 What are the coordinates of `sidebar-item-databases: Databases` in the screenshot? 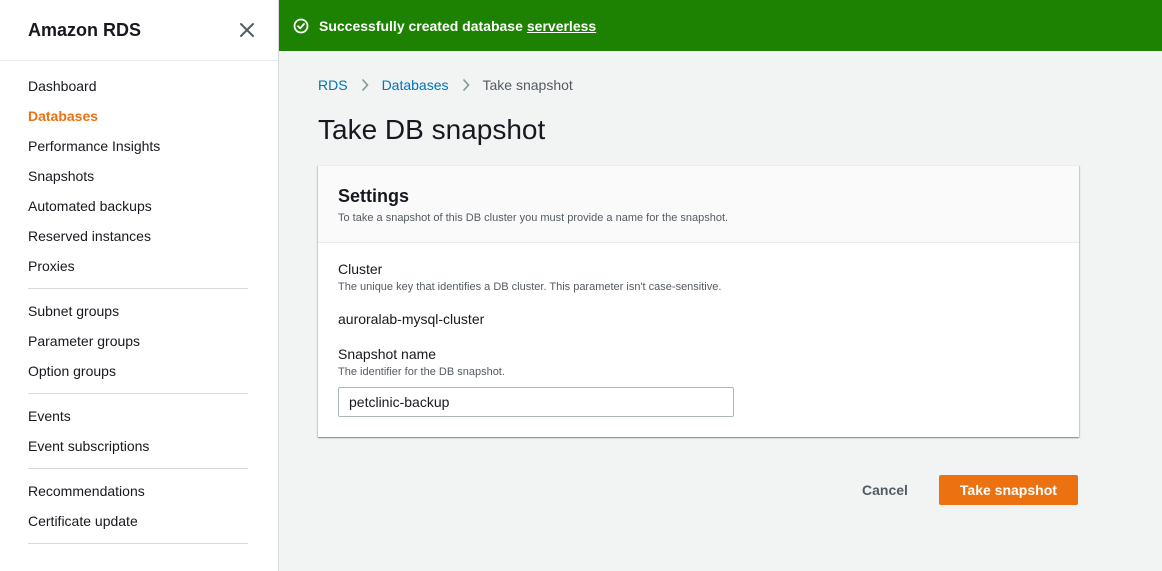 It's located at (153, 116).